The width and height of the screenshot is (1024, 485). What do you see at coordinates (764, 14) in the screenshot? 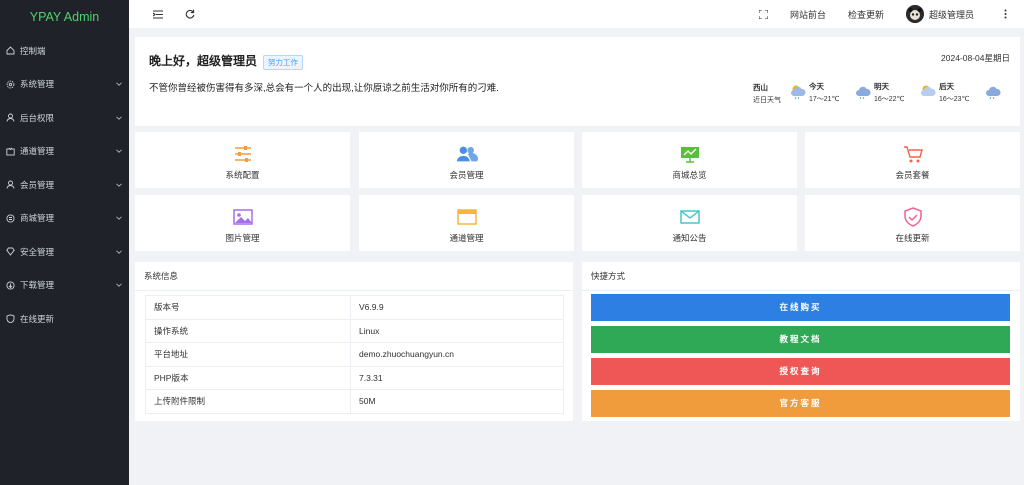
I see `fullscreen-icon` at bounding box center [764, 14].